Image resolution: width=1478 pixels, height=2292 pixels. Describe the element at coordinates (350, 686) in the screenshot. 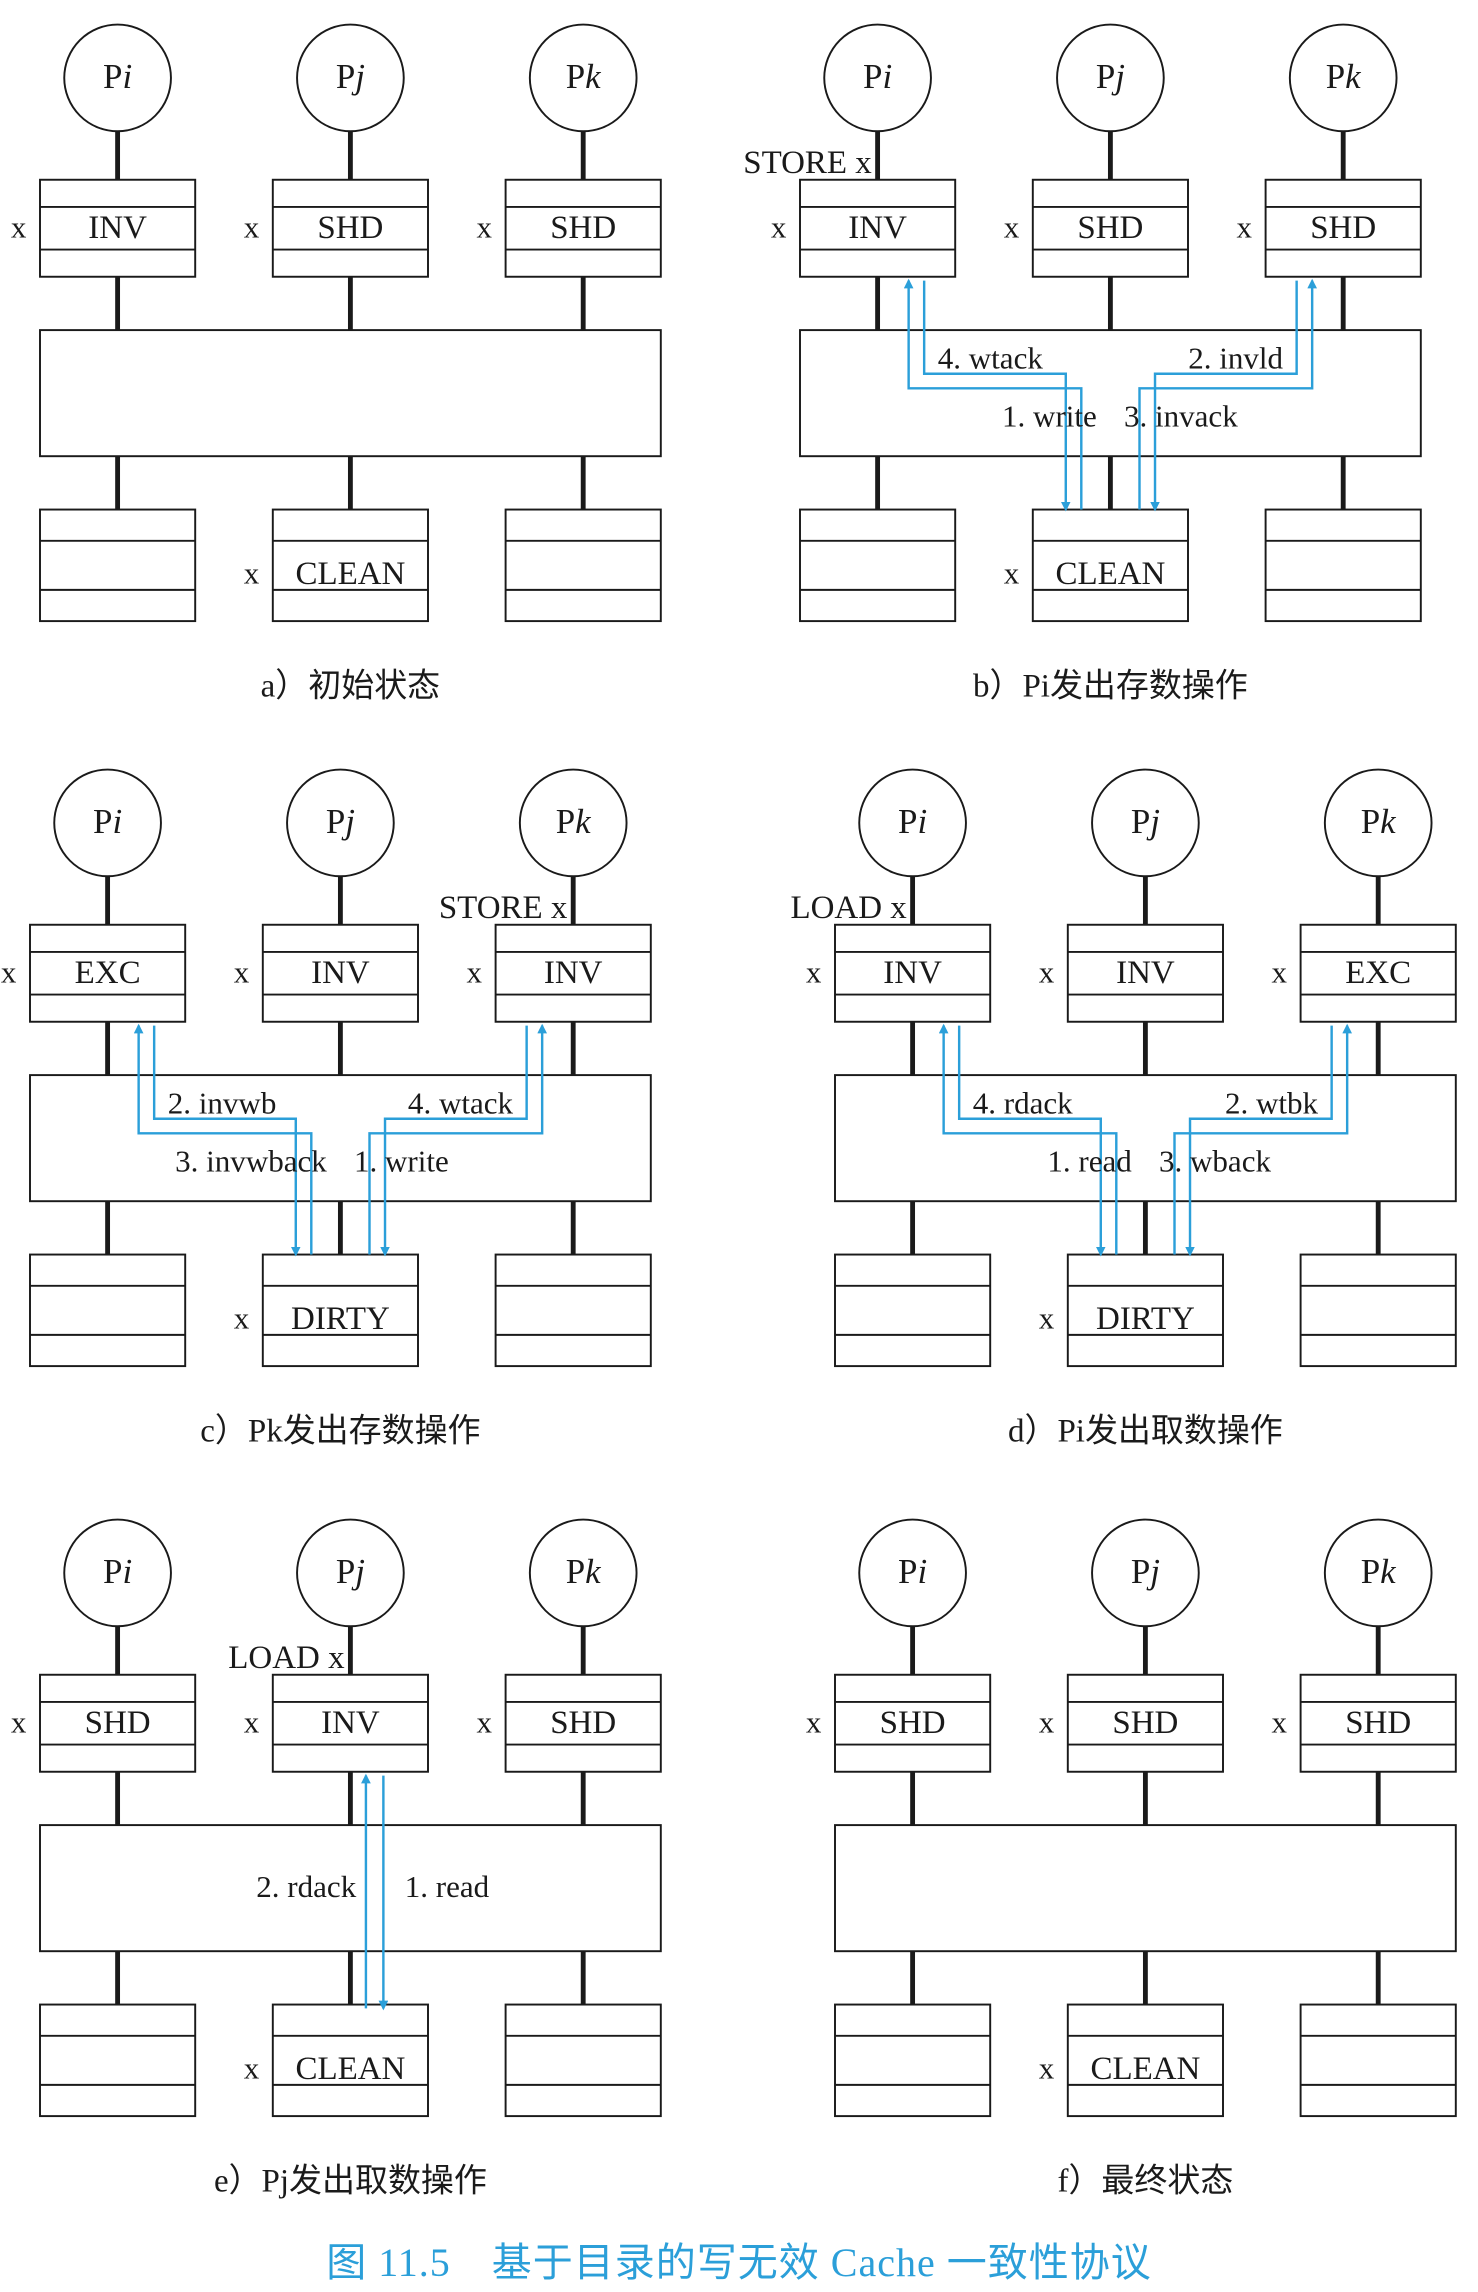

I see `panel-caption: a）初始状态` at that location.